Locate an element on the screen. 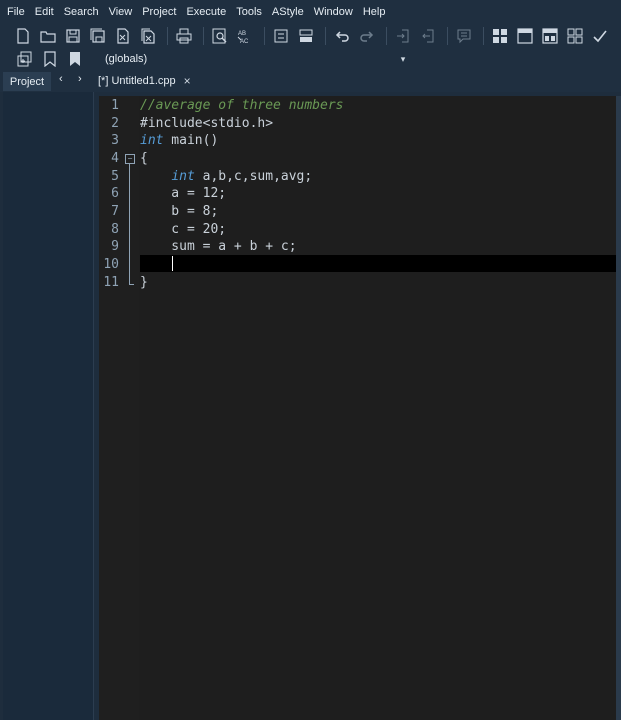 Image resolution: width=621 pixels, height=720 pixels. menu-project: Project is located at coordinates (159, 12).